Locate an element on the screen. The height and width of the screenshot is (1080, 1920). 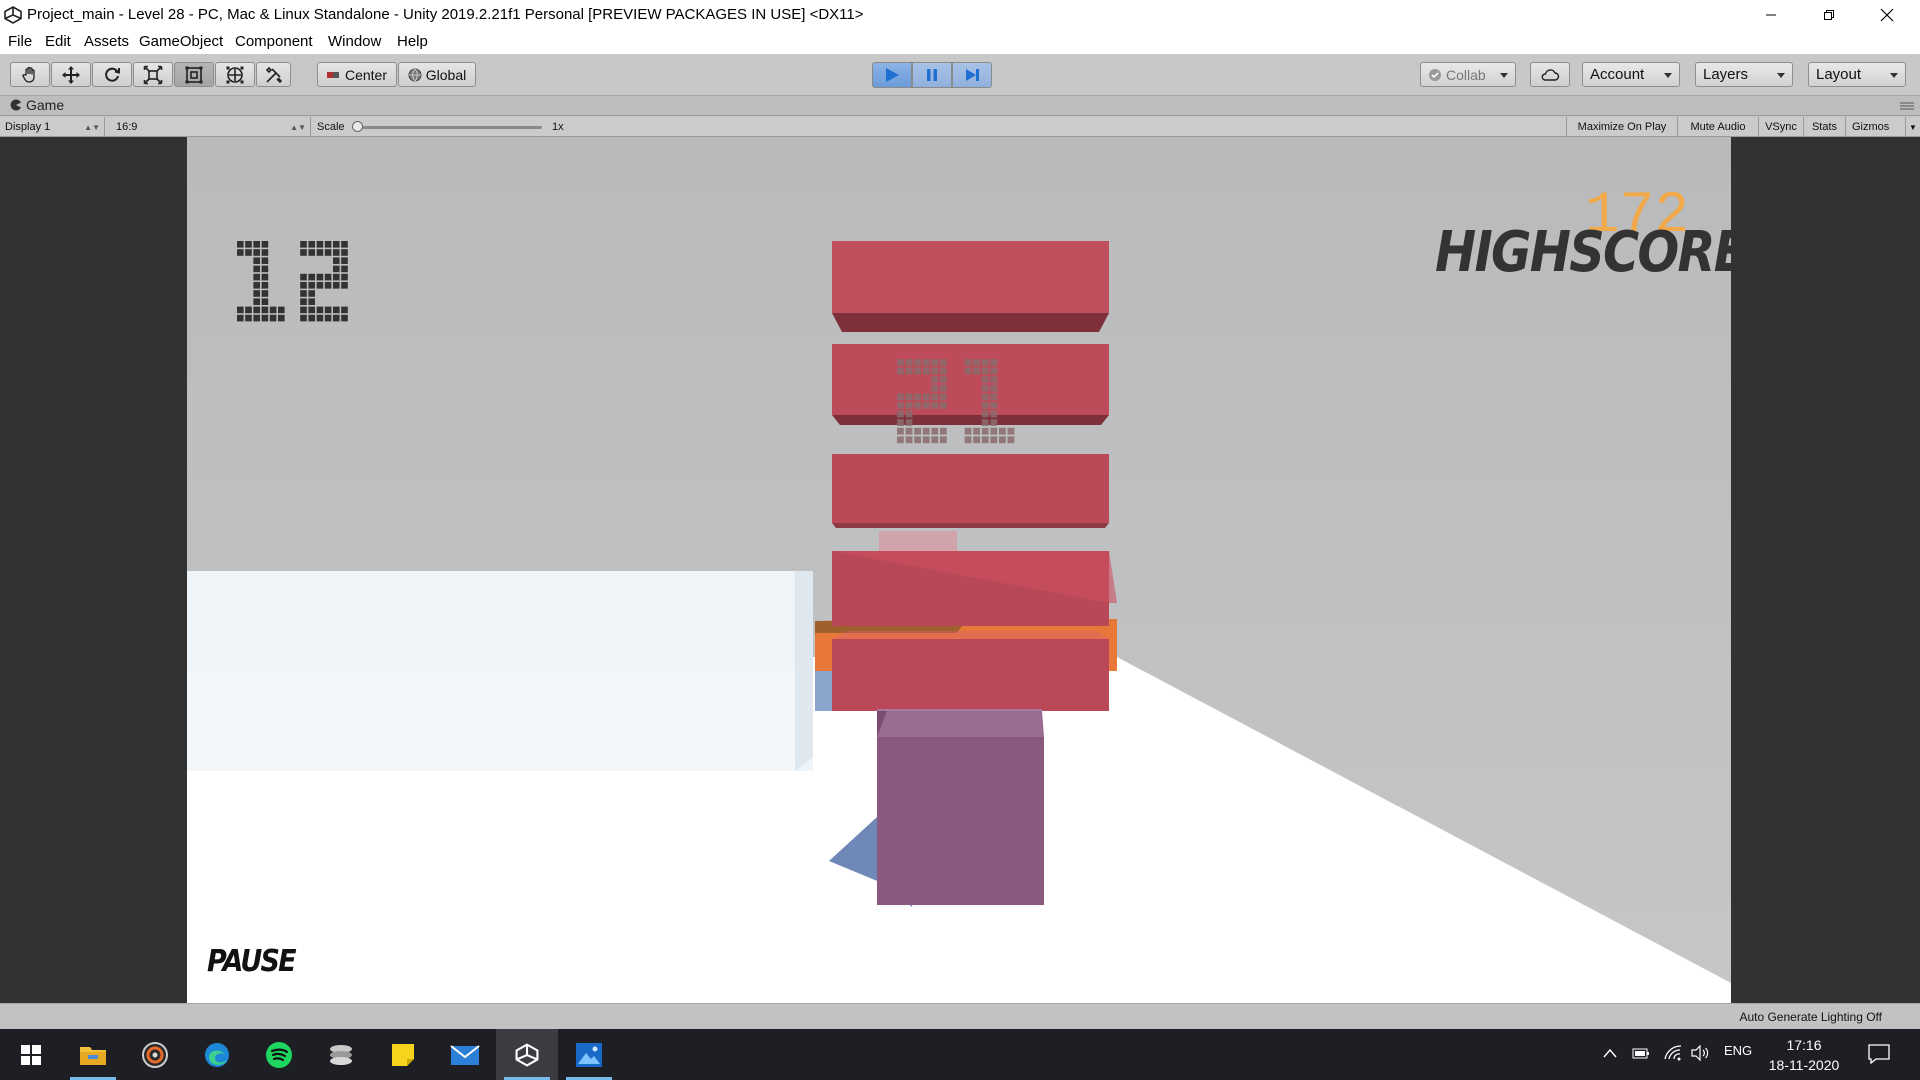
scale-slider-track is located at coordinates (449, 127).